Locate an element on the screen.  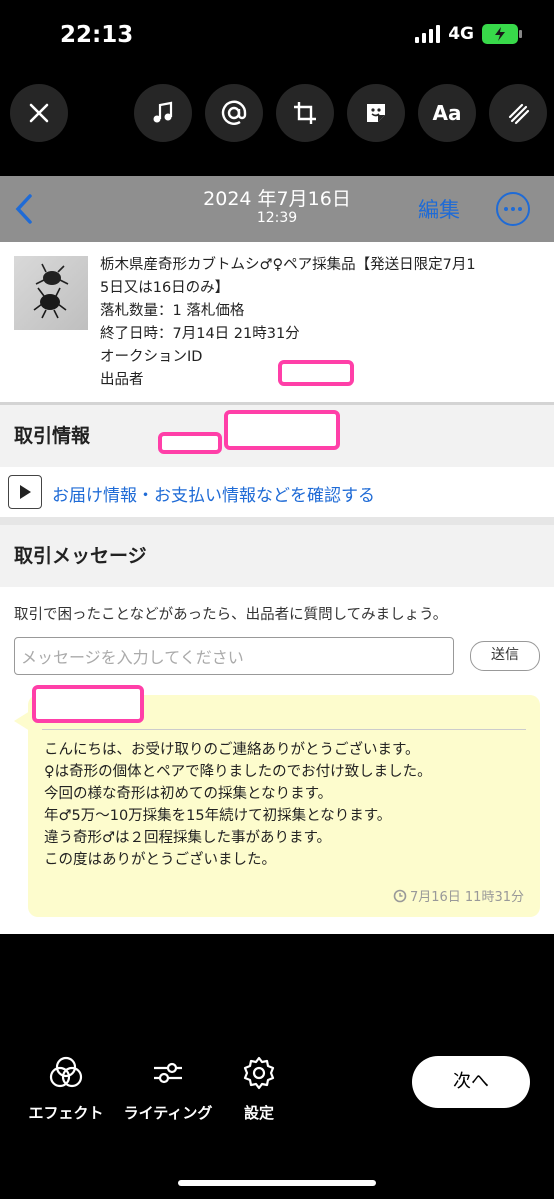
next-button: 次へ is located at coordinates (471, 1082).